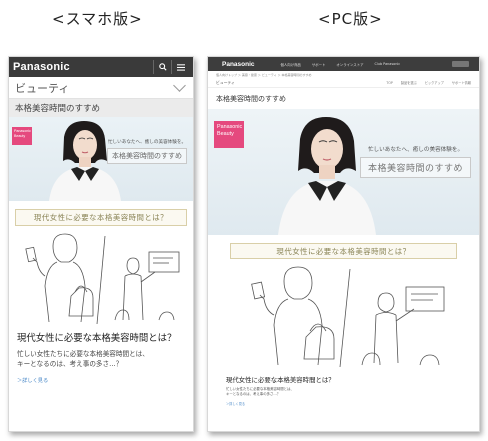  Describe the element at coordinates (101, 217) in the screenshot. I see `sp-section-banner: 現代女性に必要な本格美容時間とは？` at that location.